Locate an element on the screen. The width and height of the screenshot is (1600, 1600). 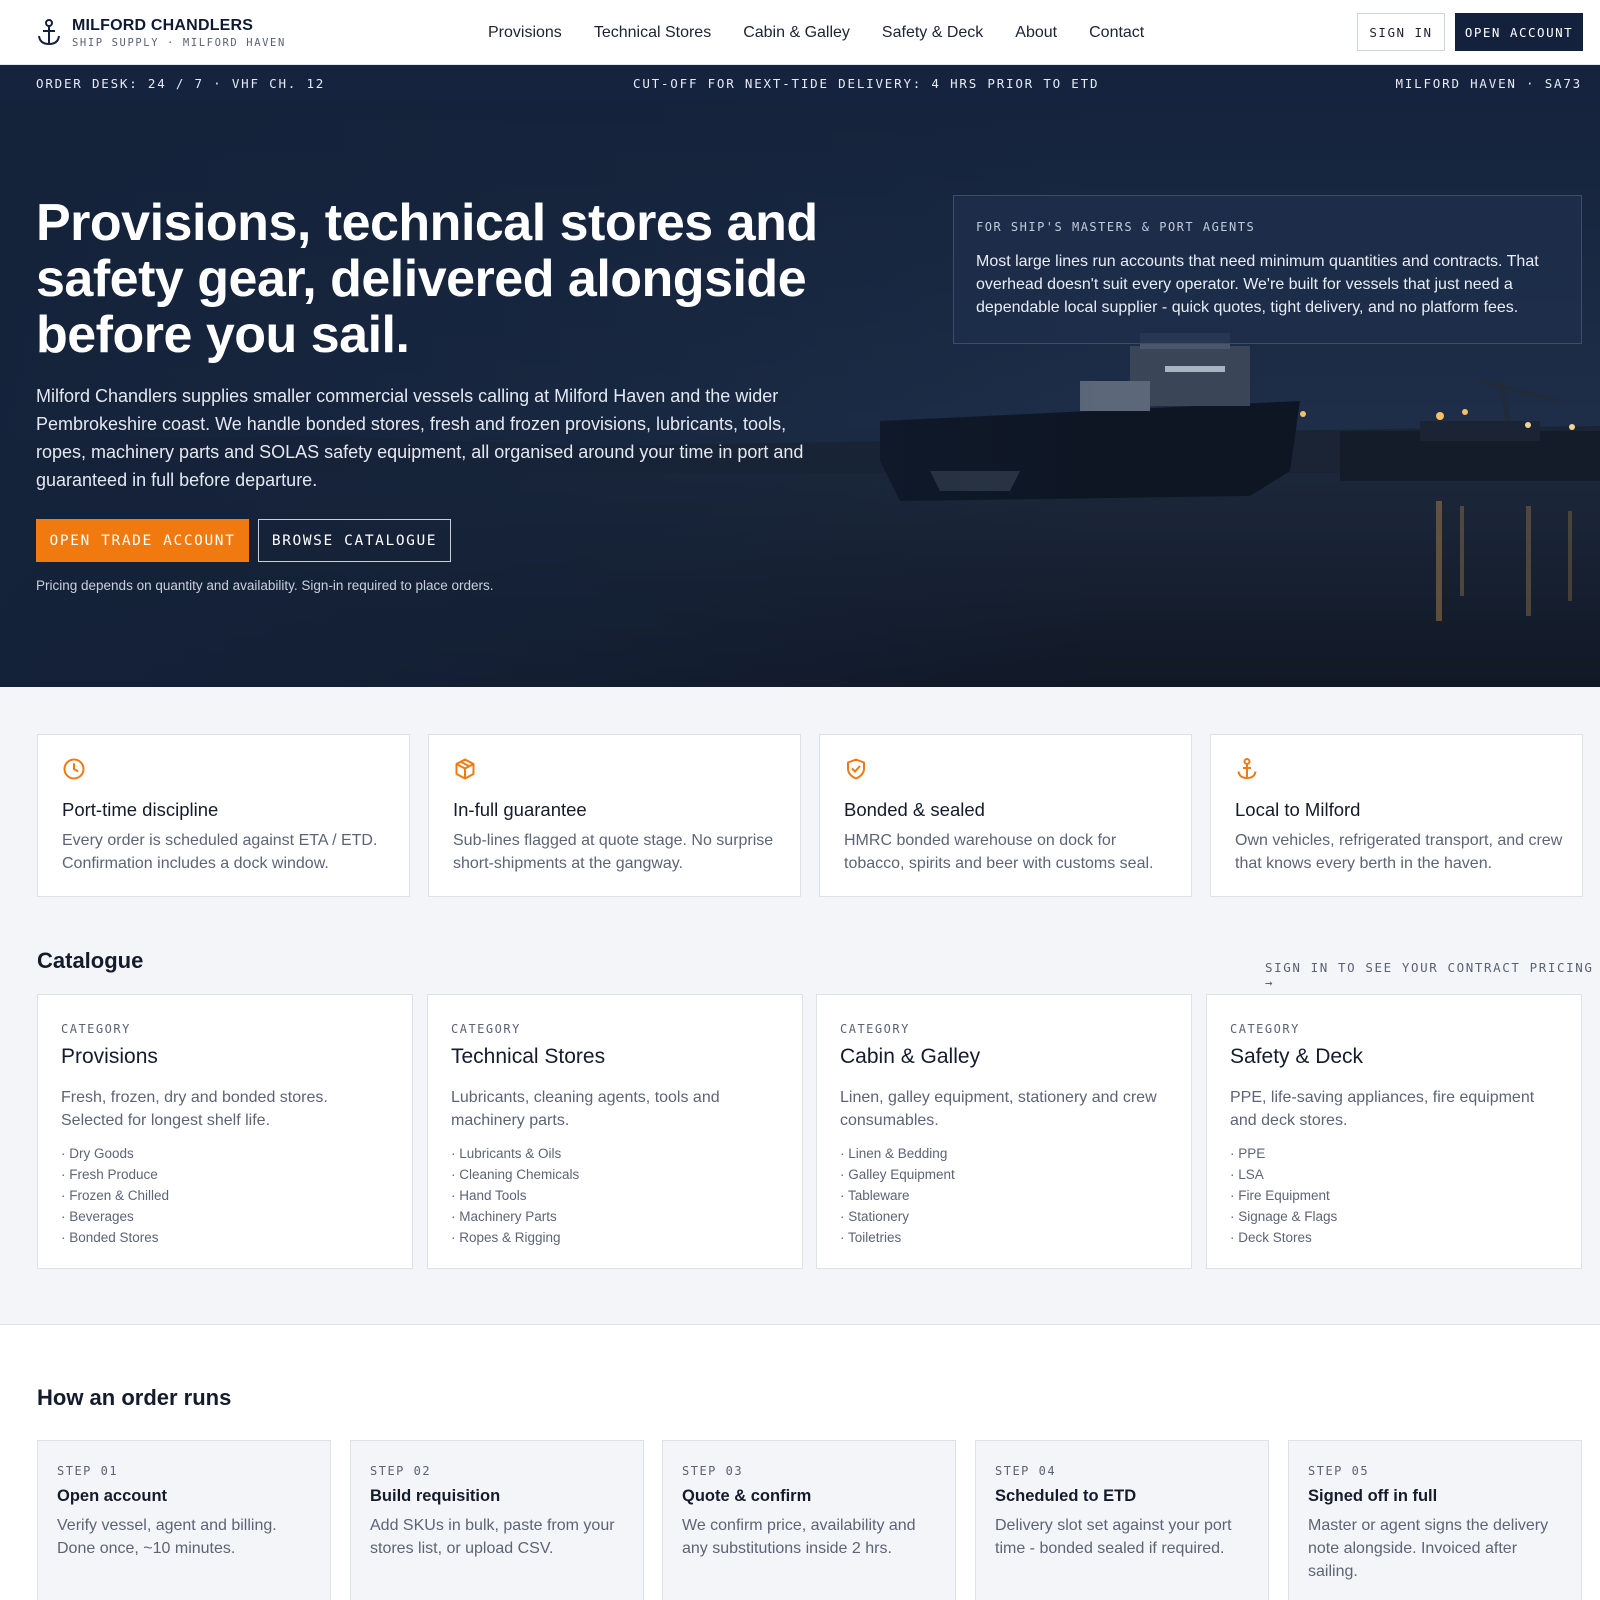
category-item: · Hand Tools is located at coordinates (515, 1195).